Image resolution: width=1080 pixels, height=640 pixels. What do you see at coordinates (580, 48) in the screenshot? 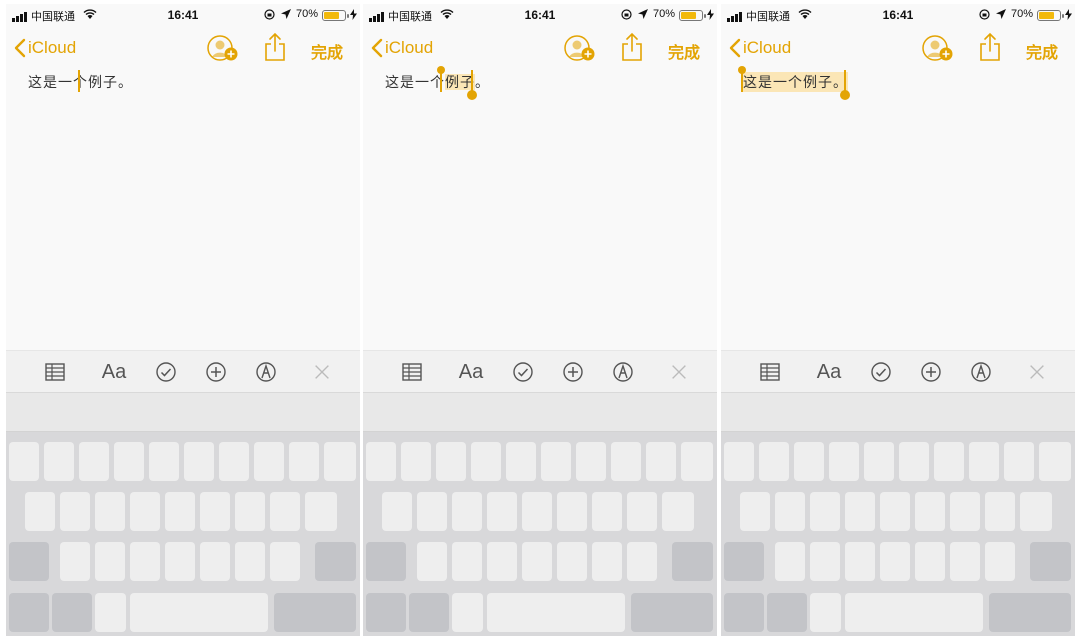
I see `add-person-icon` at bounding box center [580, 48].